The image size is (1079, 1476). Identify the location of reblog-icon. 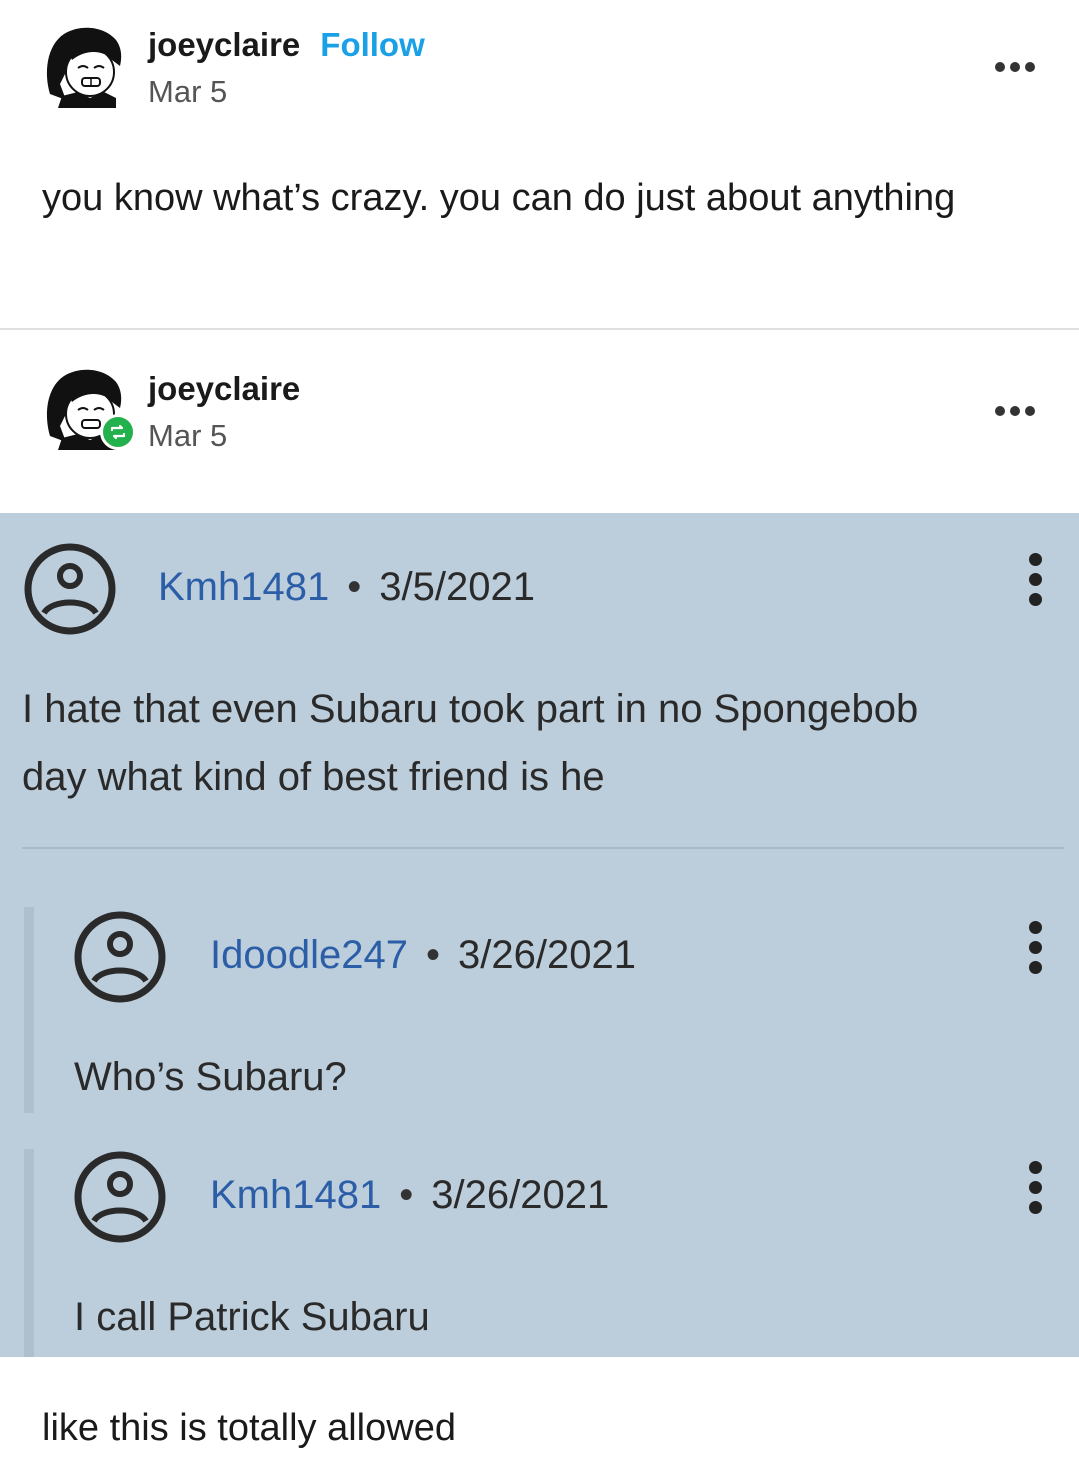
(118, 432).